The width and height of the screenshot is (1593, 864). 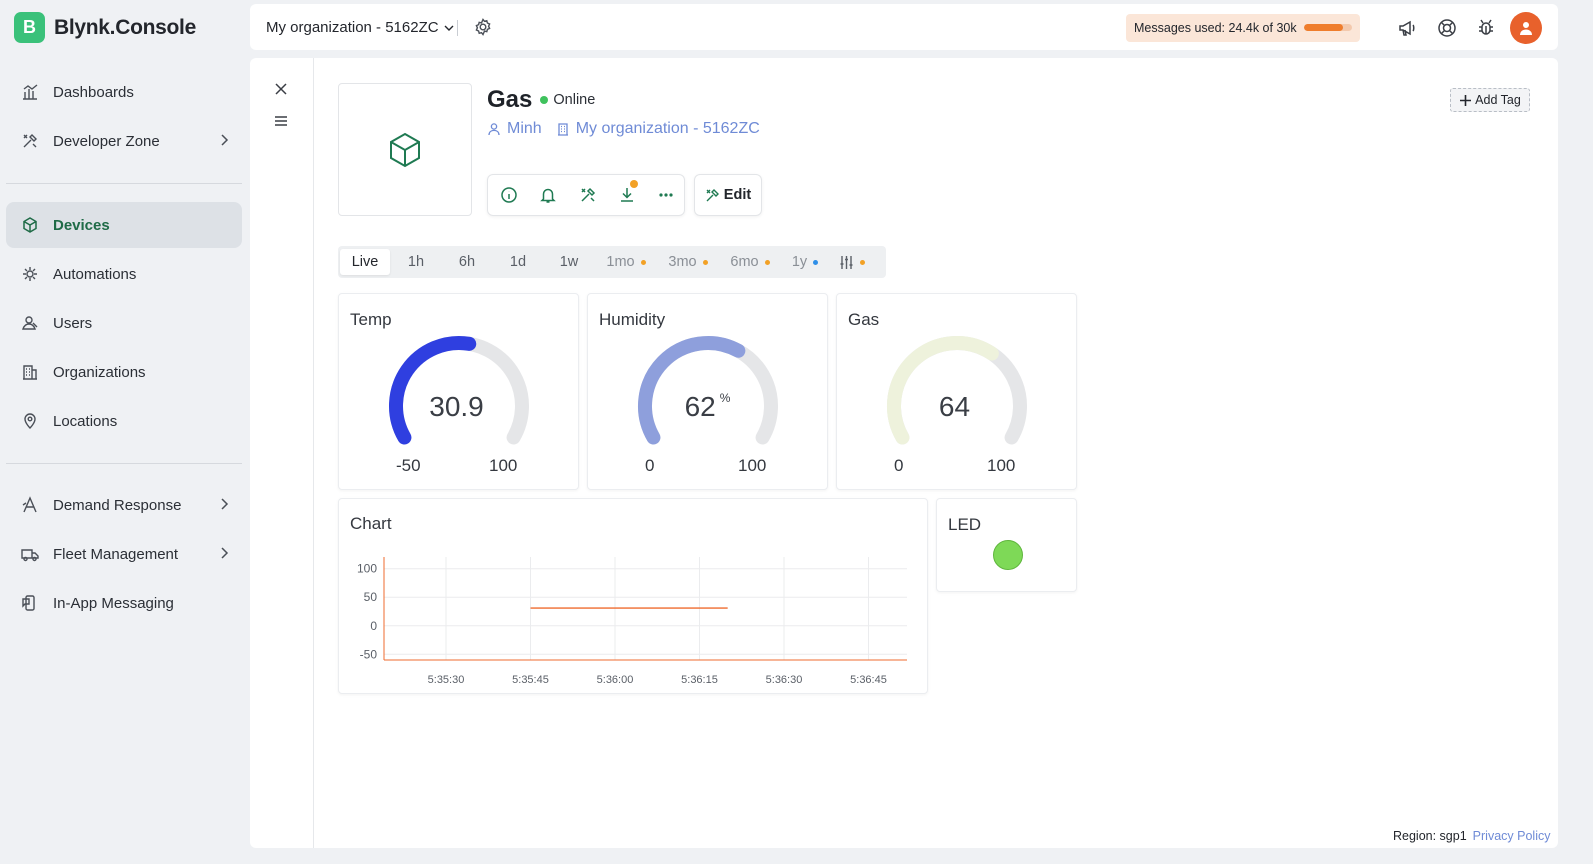 What do you see at coordinates (124, 603) in the screenshot?
I see `sidebar-item-in-app-messaging: In-App Messaging` at bounding box center [124, 603].